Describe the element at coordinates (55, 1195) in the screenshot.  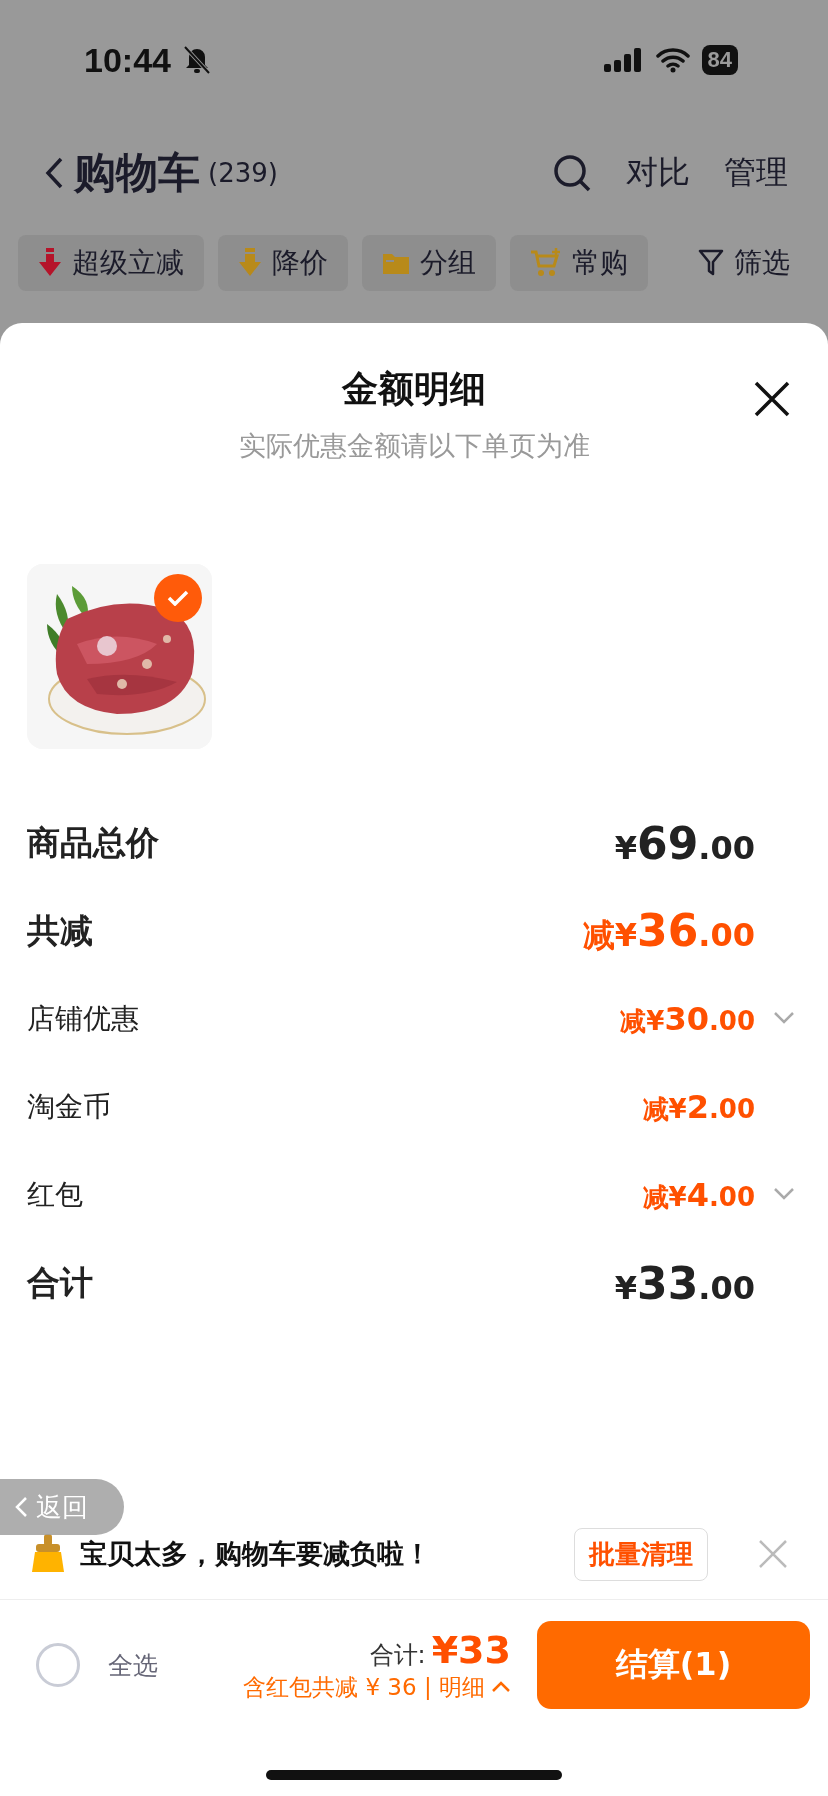
I see `price-label: 红包` at that location.